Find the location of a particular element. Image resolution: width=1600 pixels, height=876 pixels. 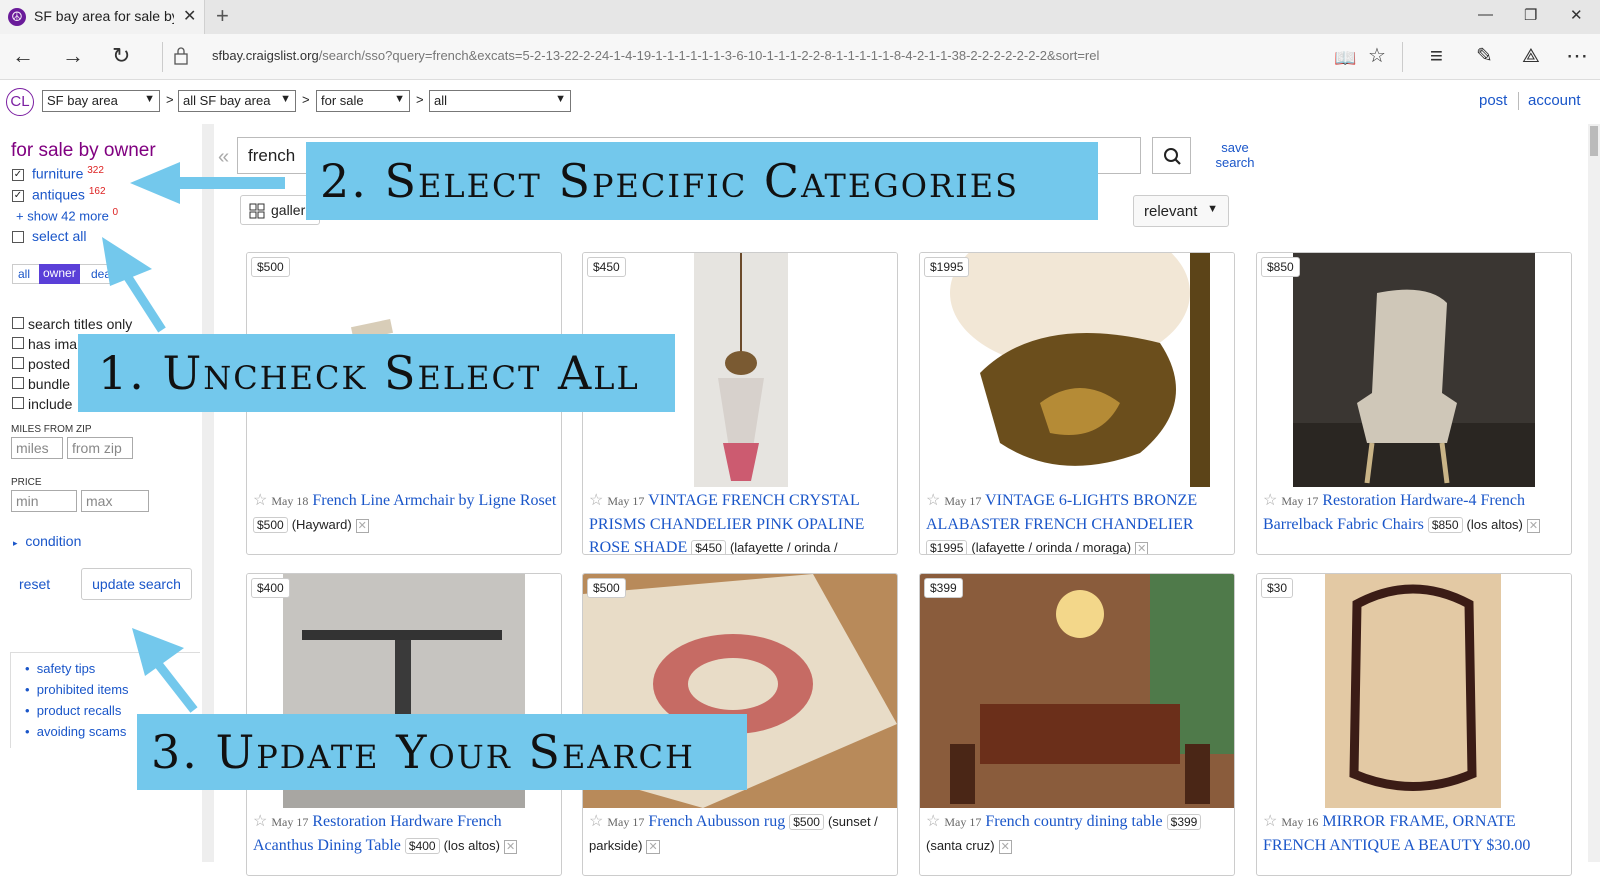

update-search-button: update search is located at coordinates (136, 584).